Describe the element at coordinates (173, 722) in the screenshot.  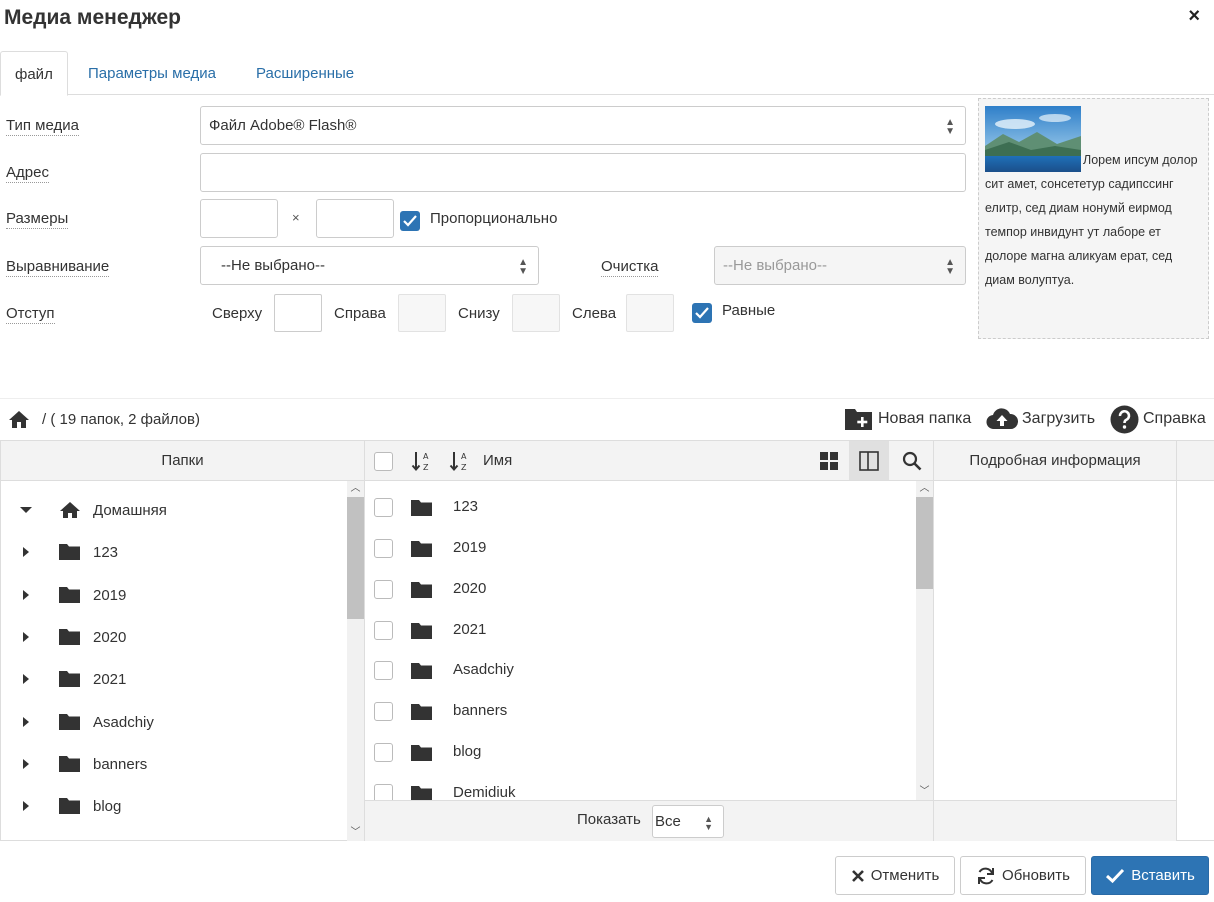
I see `tree-item: Asadchiy` at that location.